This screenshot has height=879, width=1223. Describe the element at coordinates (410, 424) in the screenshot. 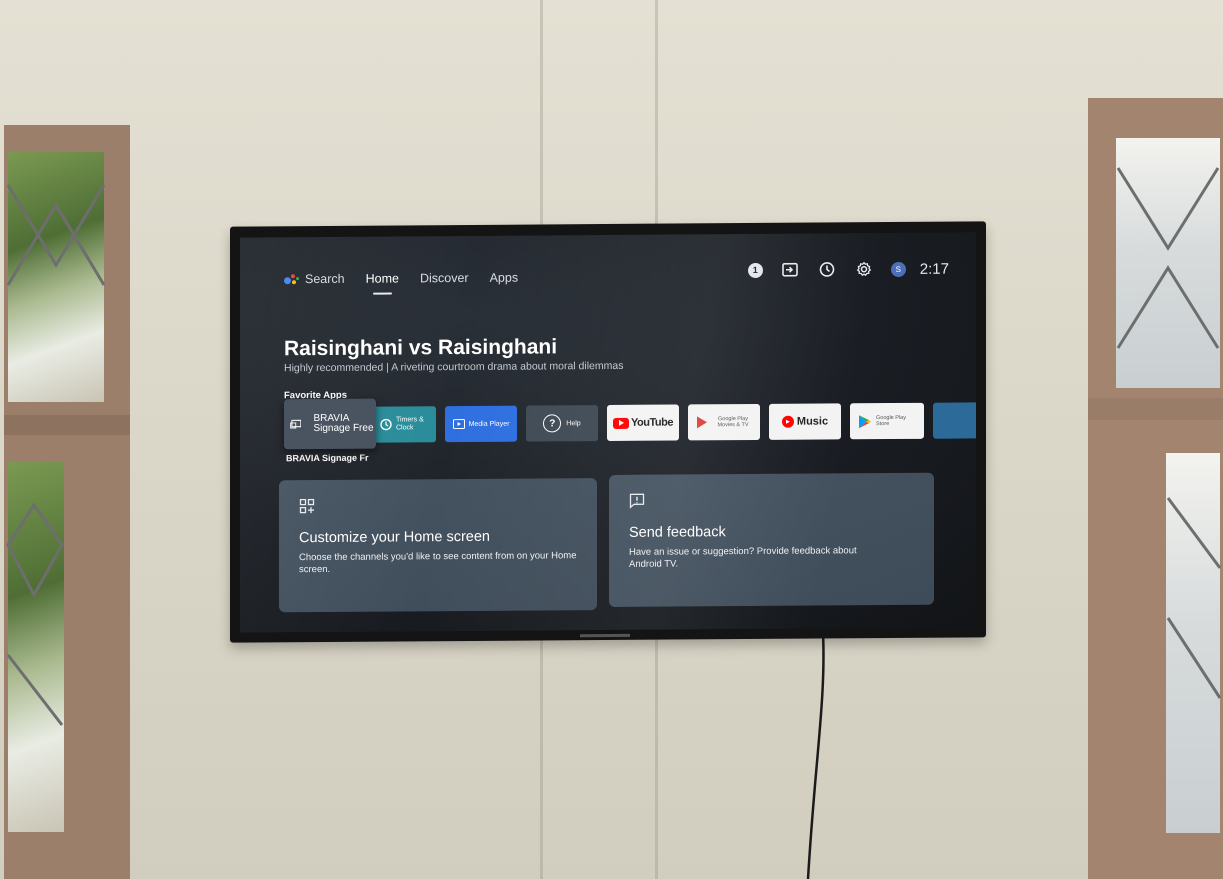

I see `app-tile-label: Timers & Clock` at that location.